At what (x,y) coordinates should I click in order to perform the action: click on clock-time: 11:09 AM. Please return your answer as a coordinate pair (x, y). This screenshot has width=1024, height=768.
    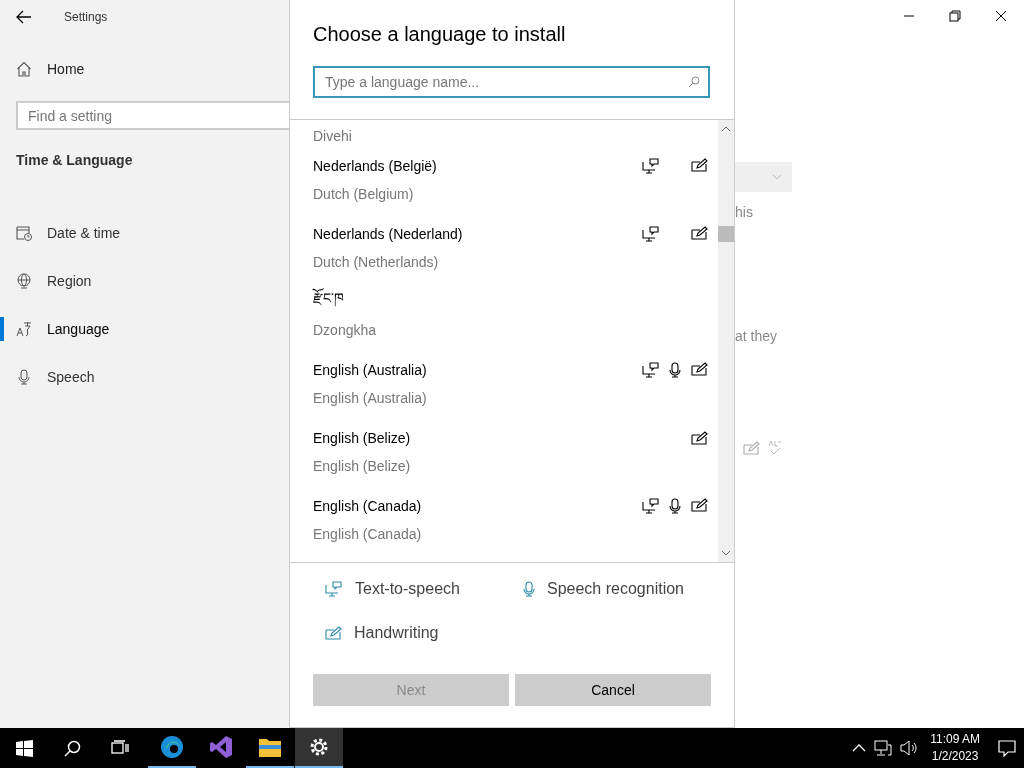
    Looking at the image, I should click on (955, 739).